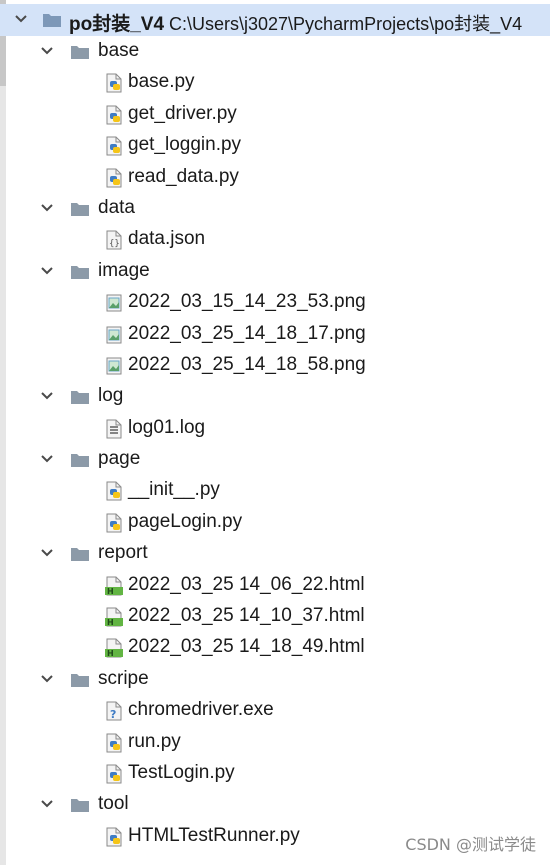  Describe the element at coordinates (275, 208) in the screenshot. I see `folder-row: data` at that location.